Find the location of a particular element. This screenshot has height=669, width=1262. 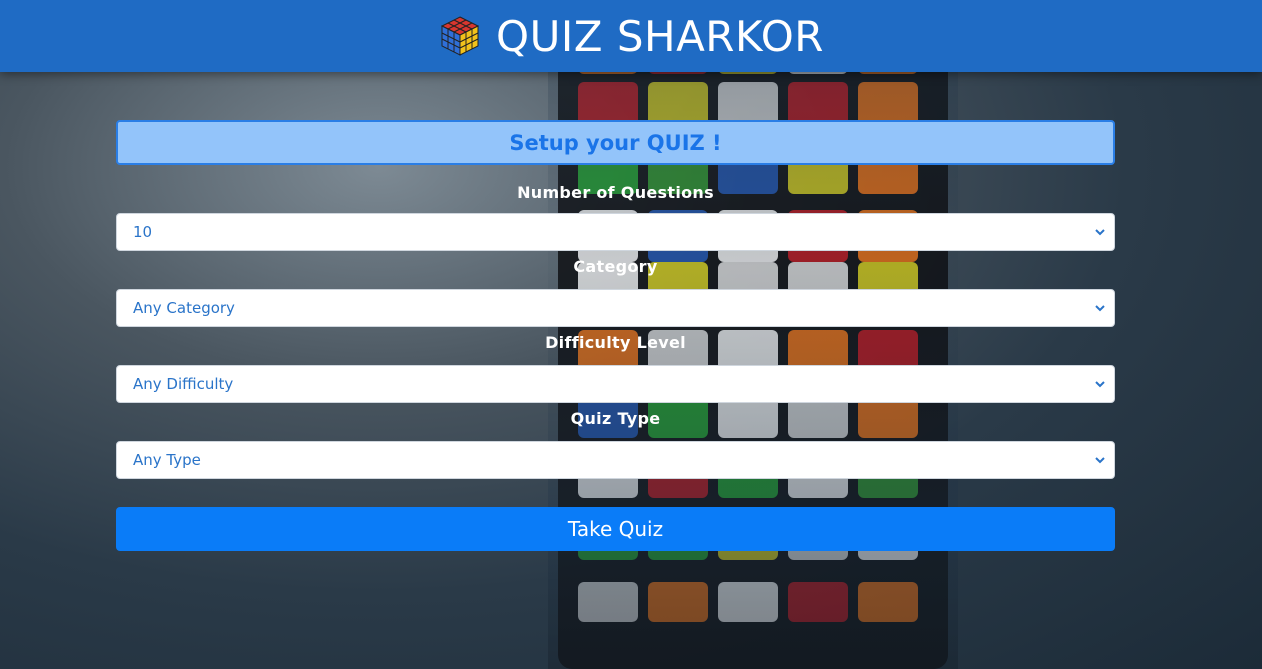

number-of-questions-select: 10 is located at coordinates (615, 232).